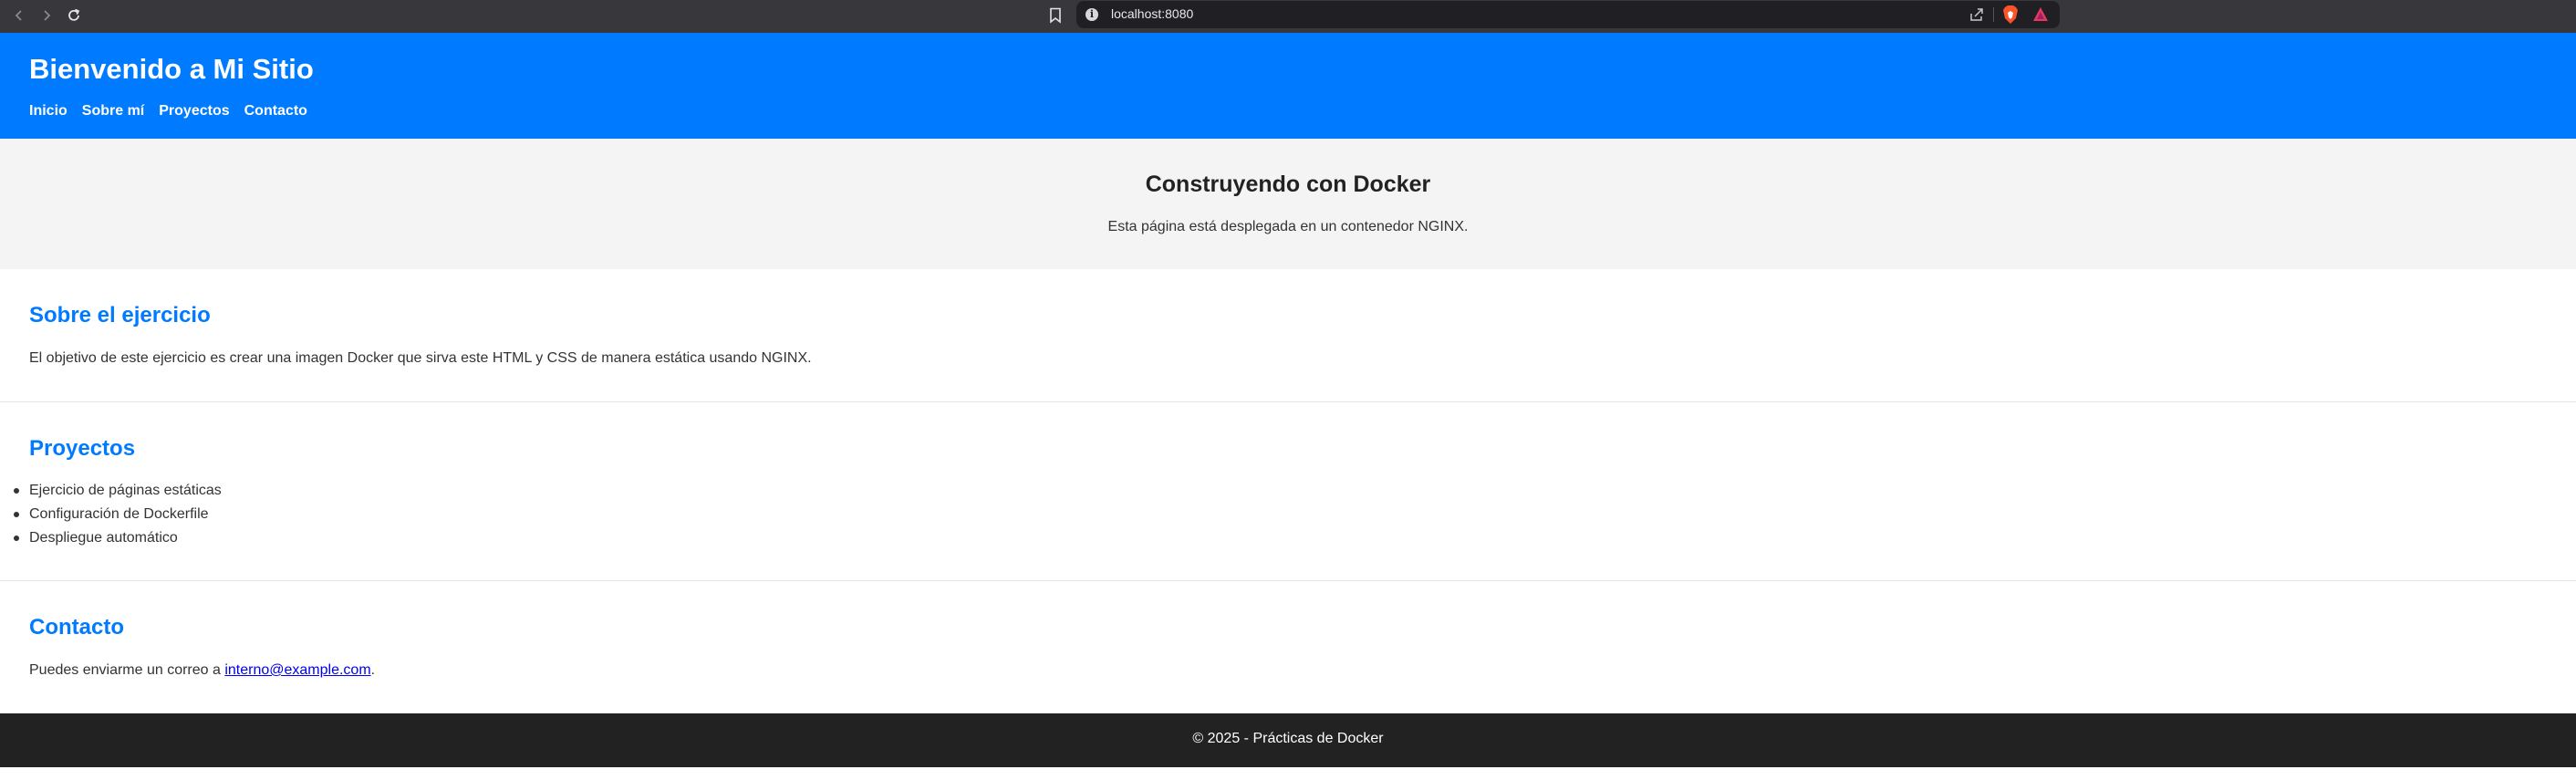 This screenshot has height=780, width=2576. What do you see at coordinates (275, 111) in the screenshot?
I see `nav-link-contacto: Contacto` at bounding box center [275, 111].